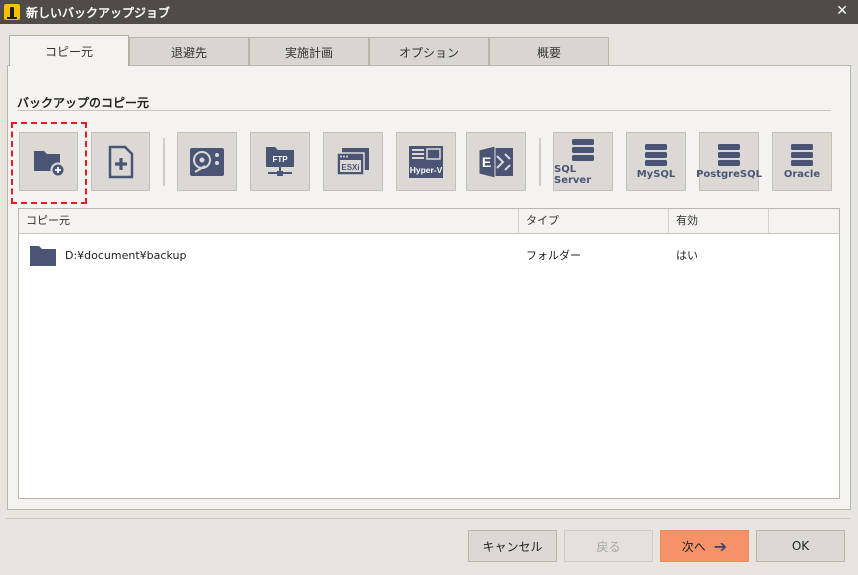 This screenshot has width=858, height=575. What do you see at coordinates (69, 50) in the screenshot?
I see `tab-source: コピー元` at bounding box center [69, 50].